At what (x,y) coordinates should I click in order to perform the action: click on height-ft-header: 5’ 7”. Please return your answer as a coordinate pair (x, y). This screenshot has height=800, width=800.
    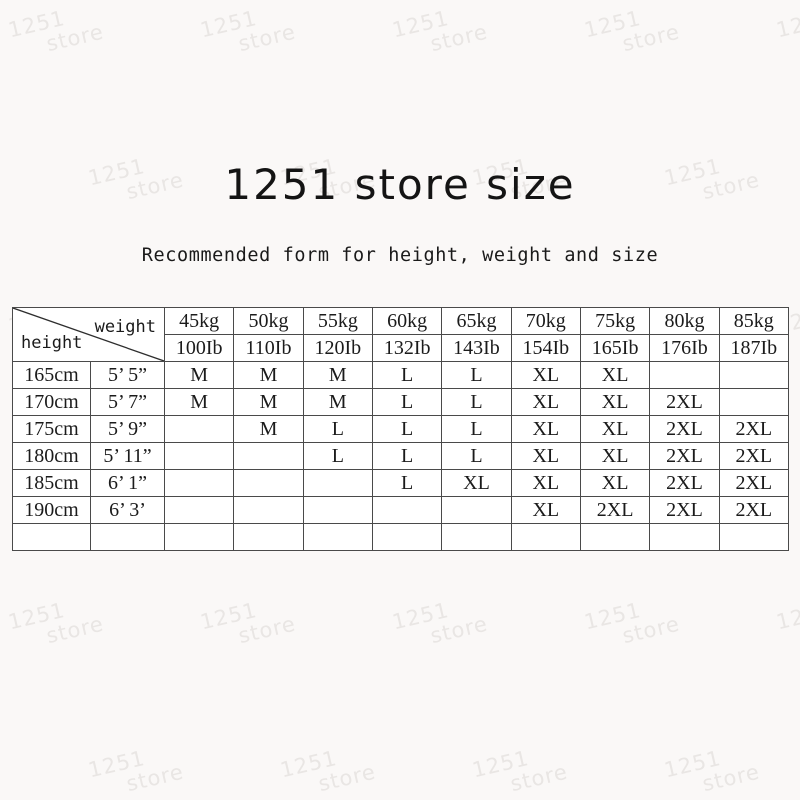
    Looking at the image, I should click on (127, 402).